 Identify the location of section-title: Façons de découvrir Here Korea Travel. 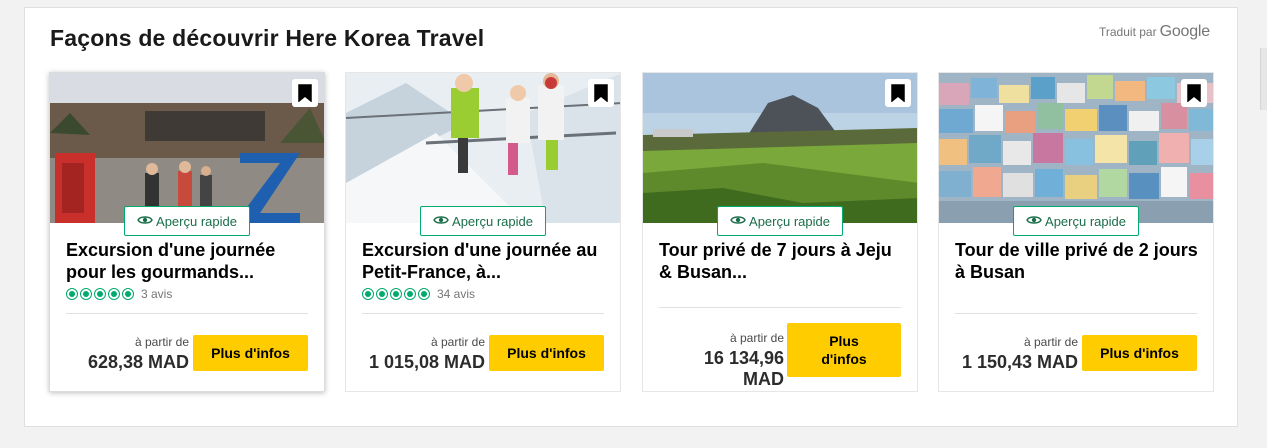
(267, 38).